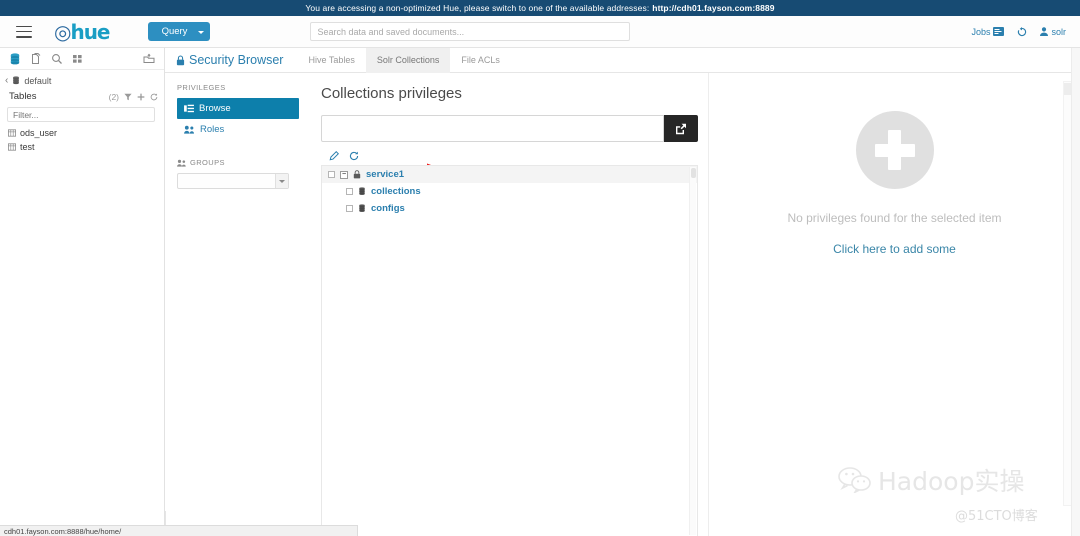 The width and height of the screenshot is (1080, 536). I want to click on sidebar-item-roles: Roles, so click(238, 129).